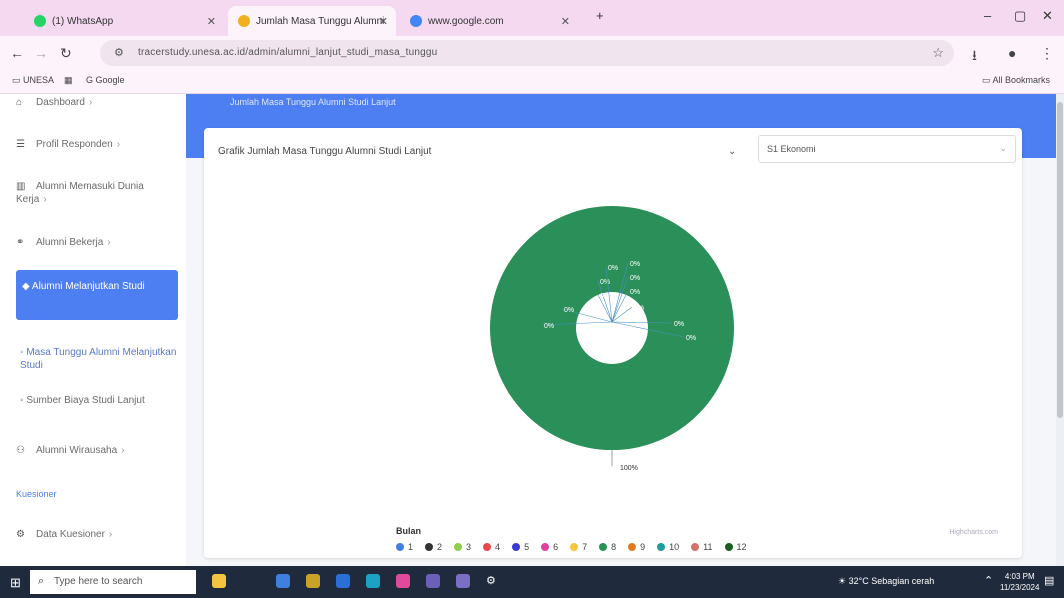 Image resolution: width=1064 pixels, height=598 pixels. What do you see at coordinates (1020, 16) in the screenshot?
I see `maximize-icon: ▢` at bounding box center [1020, 16].